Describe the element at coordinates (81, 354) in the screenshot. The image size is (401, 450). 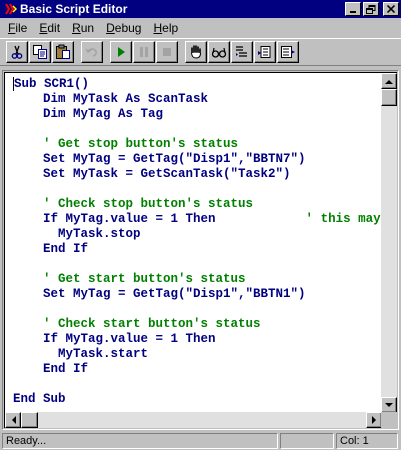
I see `code-line-text: MyTask.start` at that location.